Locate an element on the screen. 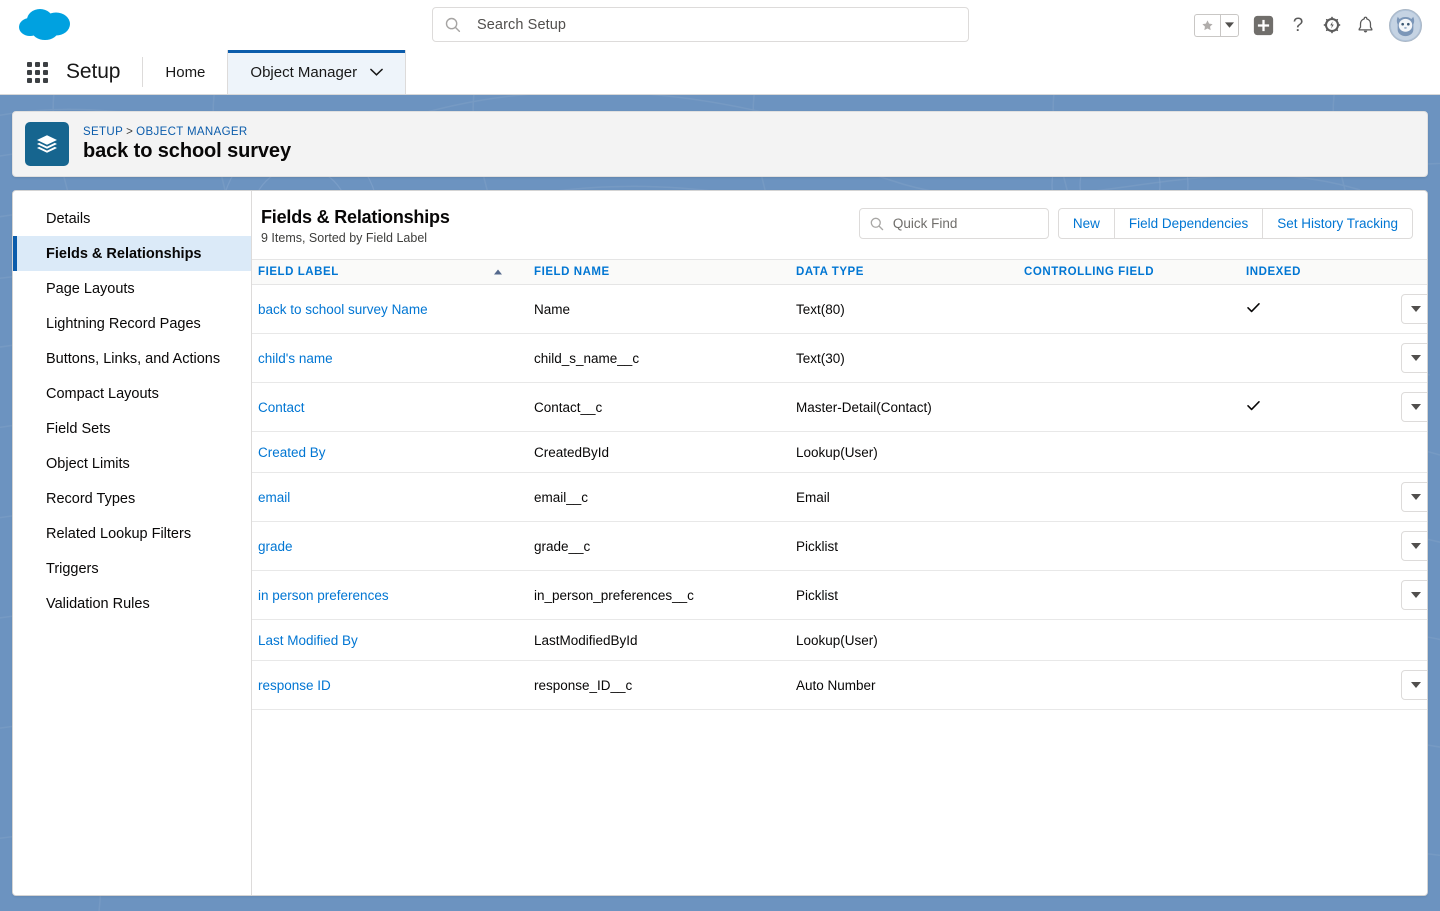 The height and width of the screenshot is (911, 1440). sidebar-item-fields-relationships: Fields & Relationships is located at coordinates (132, 253).